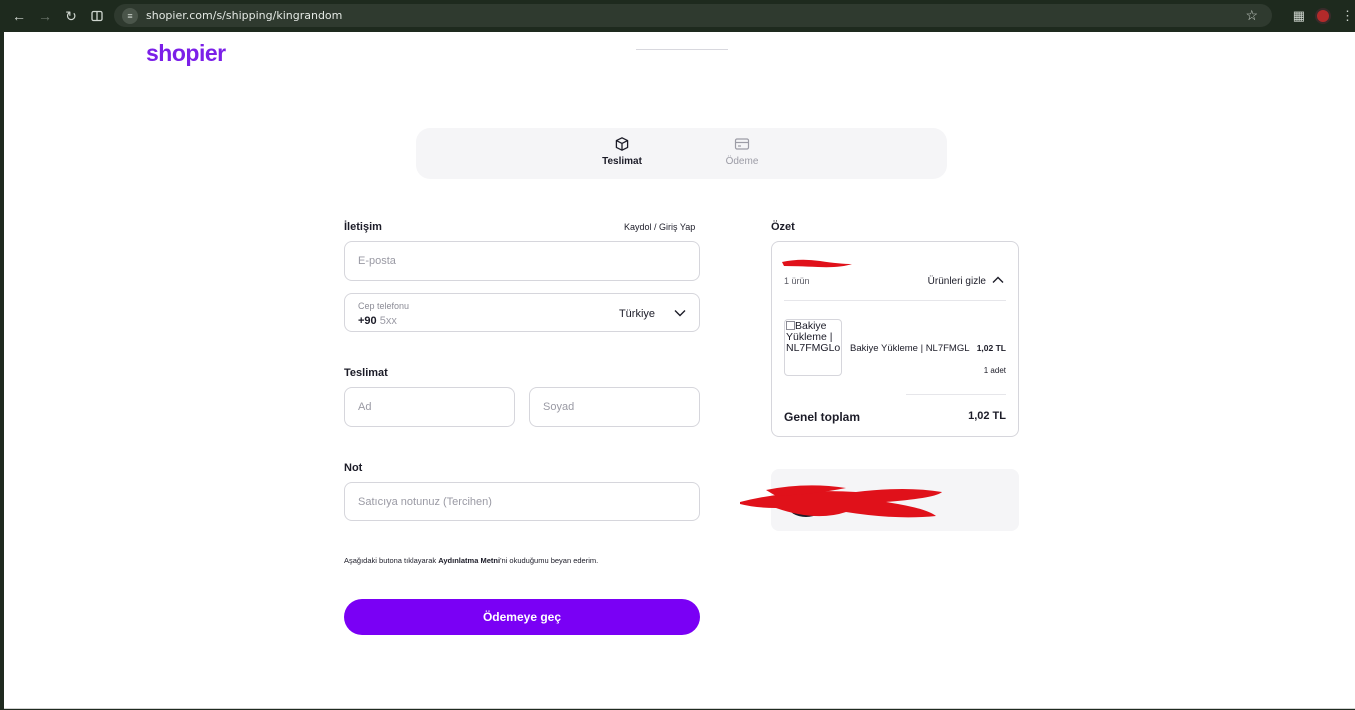  Describe the element at coordinates (622, 151) in the screenshot. I see `step-teslimat: Teslimat` at that location.